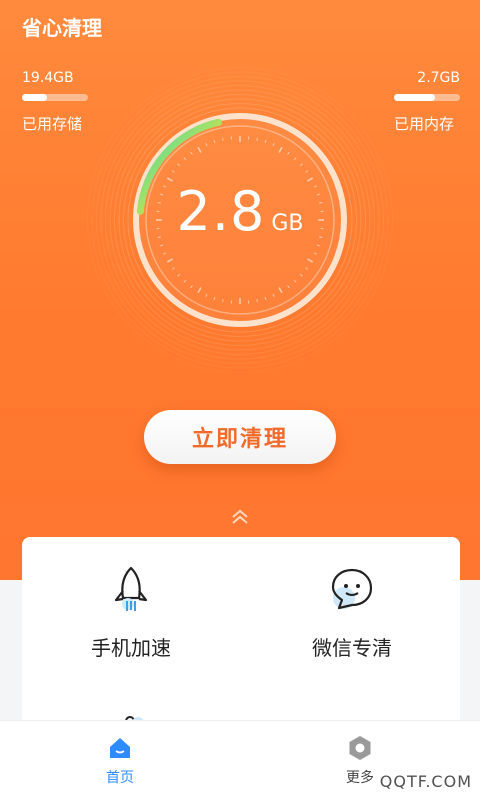  What do you see at coordinates (427, 78) in the screenshot?
I see `memory-value: 2.7GB` at bounding box center [427, 78].